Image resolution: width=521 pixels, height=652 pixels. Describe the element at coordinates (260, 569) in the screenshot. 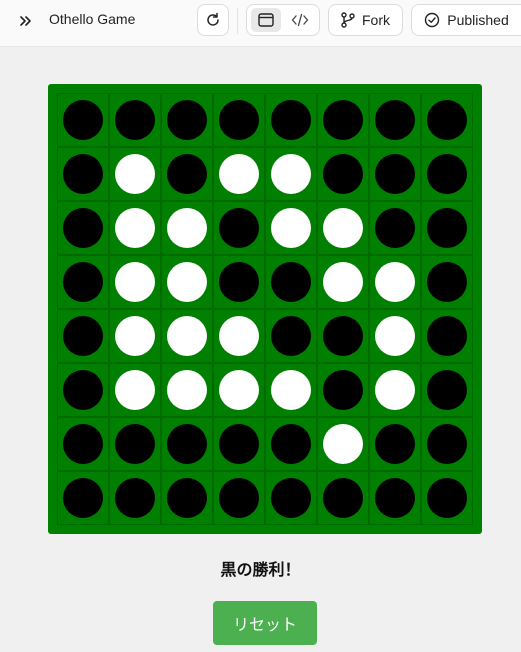

I see `game-status: 黒の勝利！` at that location.